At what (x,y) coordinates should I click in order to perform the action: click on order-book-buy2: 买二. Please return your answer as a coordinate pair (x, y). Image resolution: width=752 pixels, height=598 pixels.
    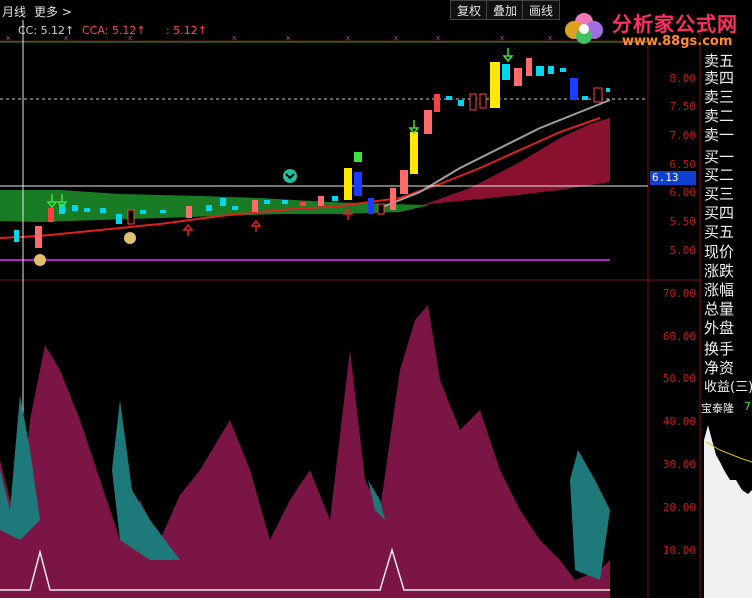
    Looking at the image, I should click on (719, 175).